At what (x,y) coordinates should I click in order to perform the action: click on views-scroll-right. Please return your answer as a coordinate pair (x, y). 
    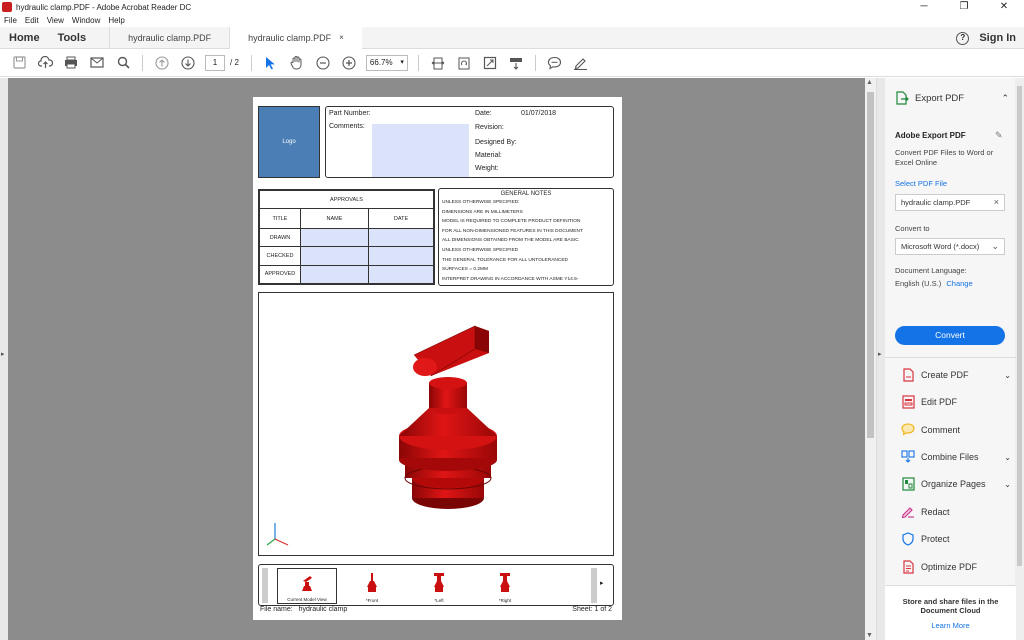
    Looking at the image, I should click on (594, 585).